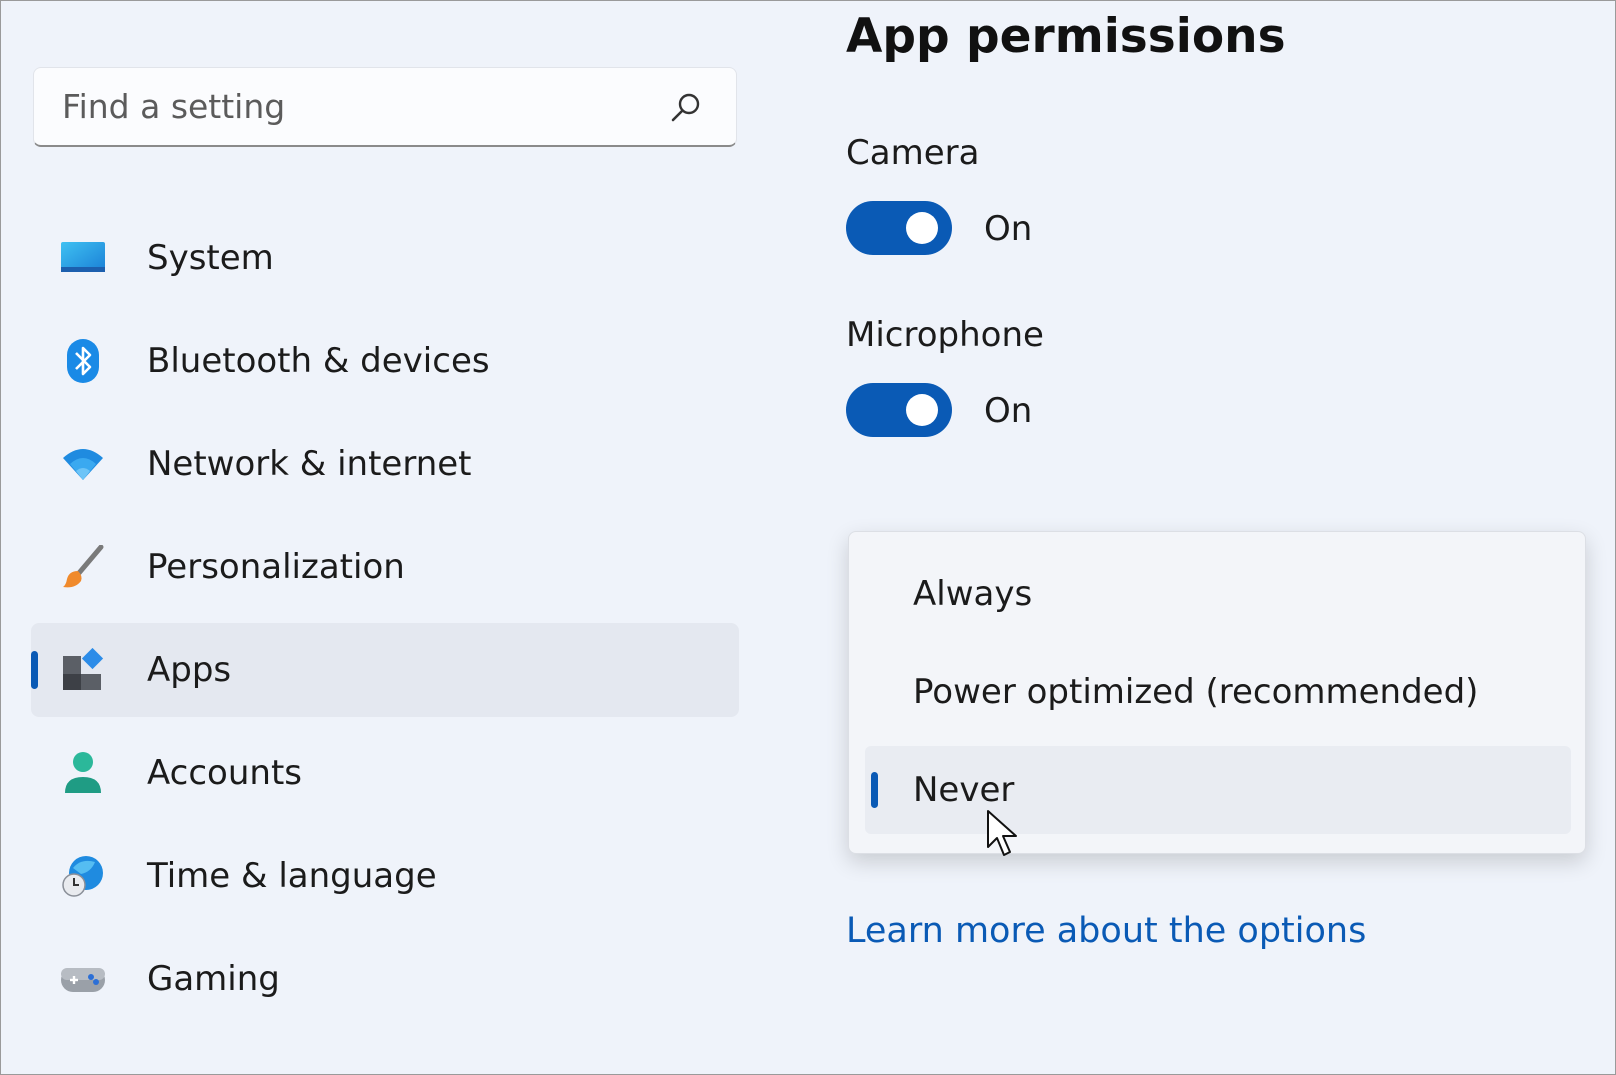  What do you see at coordinates (83, 566) in the screenshot?
I see `paintbrush-icon` at bounding box center [83, 566].